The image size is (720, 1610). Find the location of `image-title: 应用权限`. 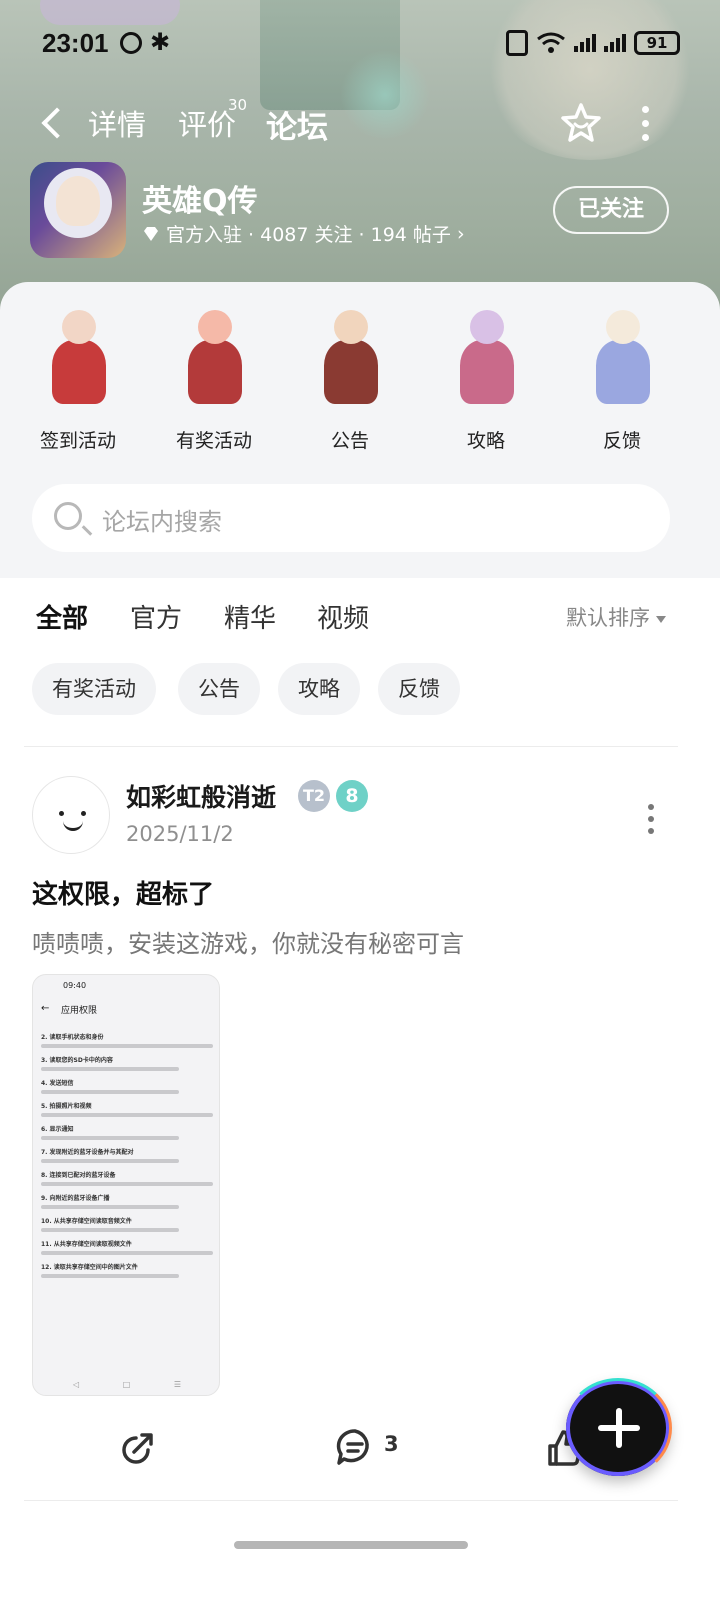

image-title: 应用权限 is located at coordinates (79, 1011).